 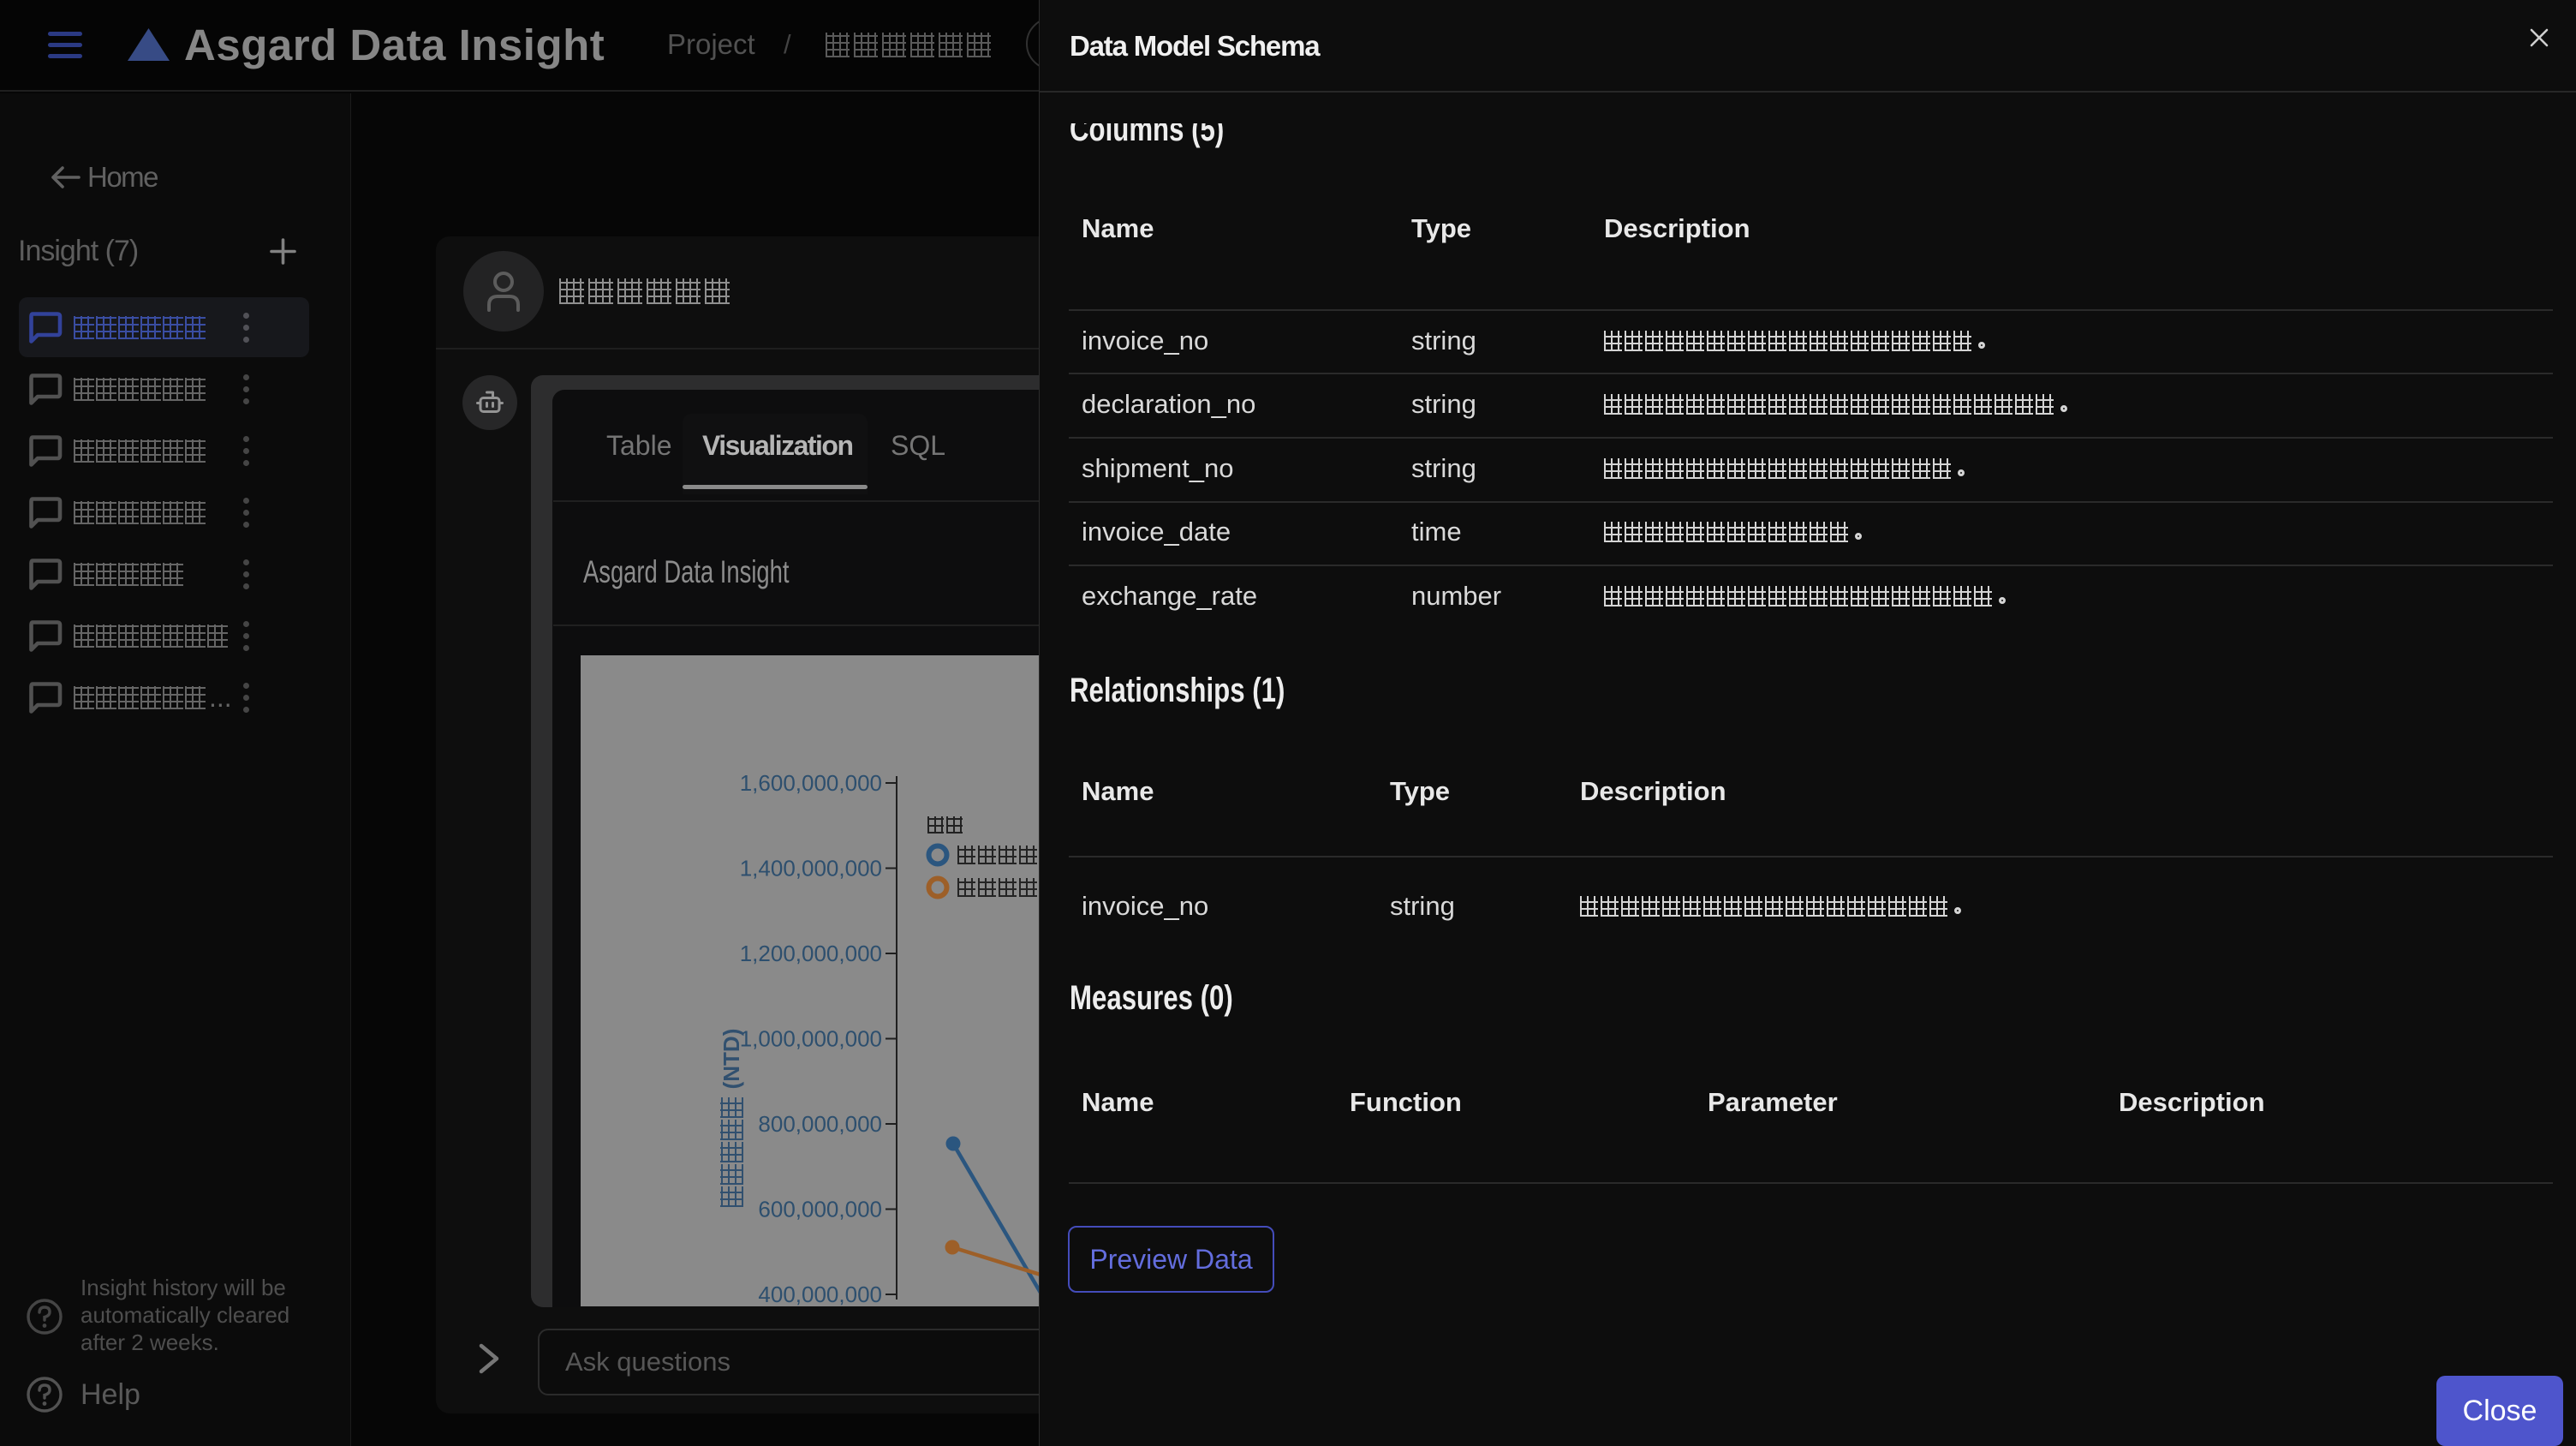 What do you see at coordinates (811, 1039) in the screenshot?
I see `svg-text: 1,000,000,000` at bounding box center [811, 1039].